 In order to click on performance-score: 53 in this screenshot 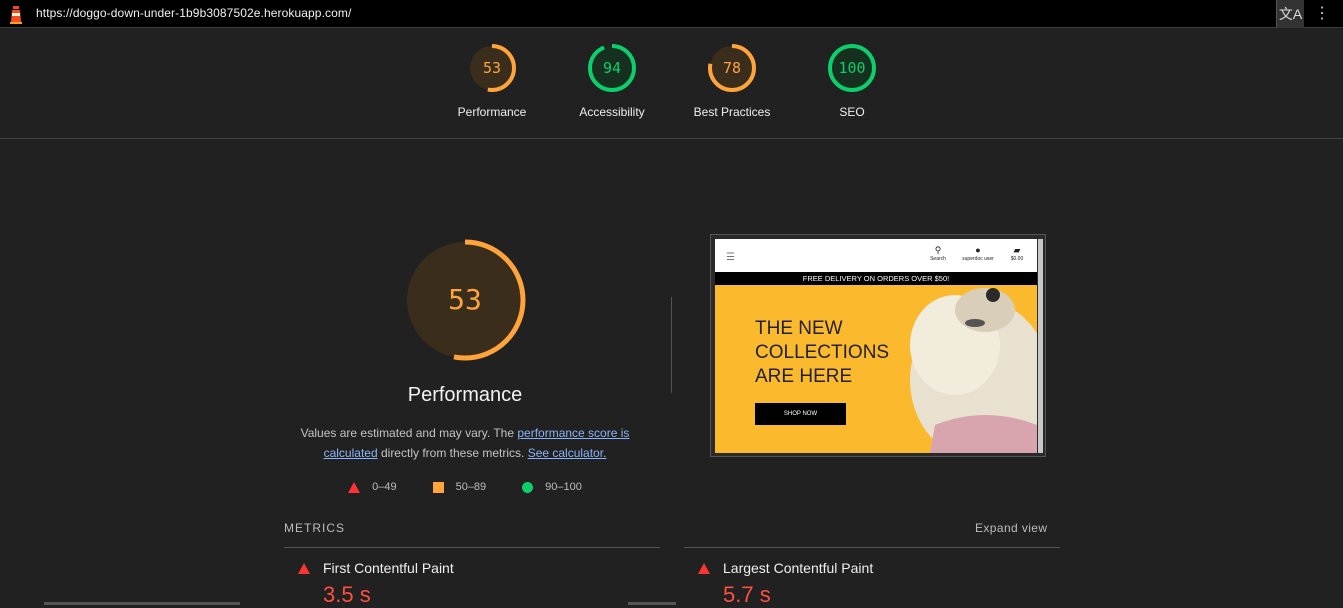, I will do `click(465, 299)`.